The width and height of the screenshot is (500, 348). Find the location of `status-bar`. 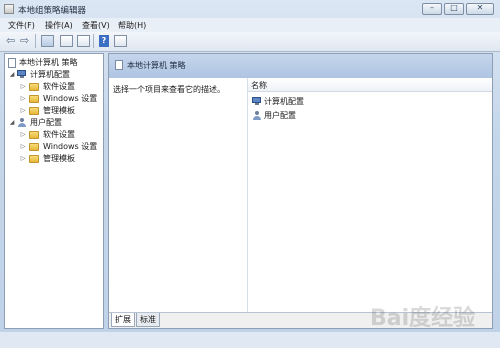

status-bar is located at coordinates (250, 340).